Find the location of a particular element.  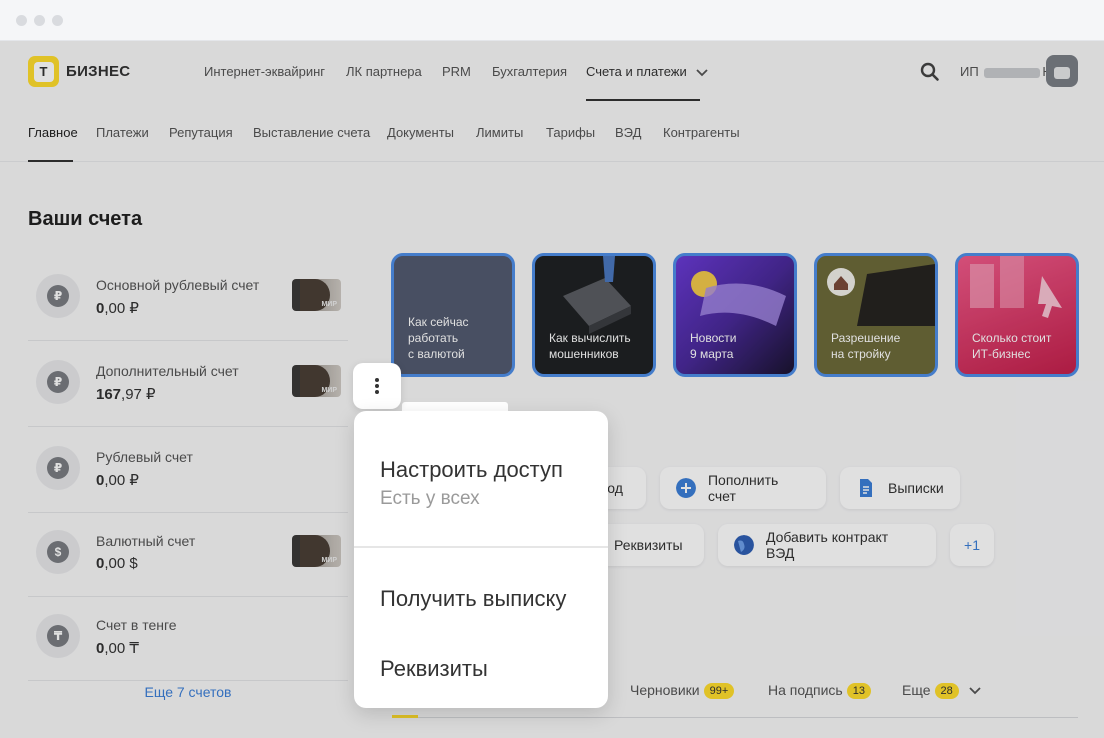

more-vertical-icon is located at coordinates (377, 386).